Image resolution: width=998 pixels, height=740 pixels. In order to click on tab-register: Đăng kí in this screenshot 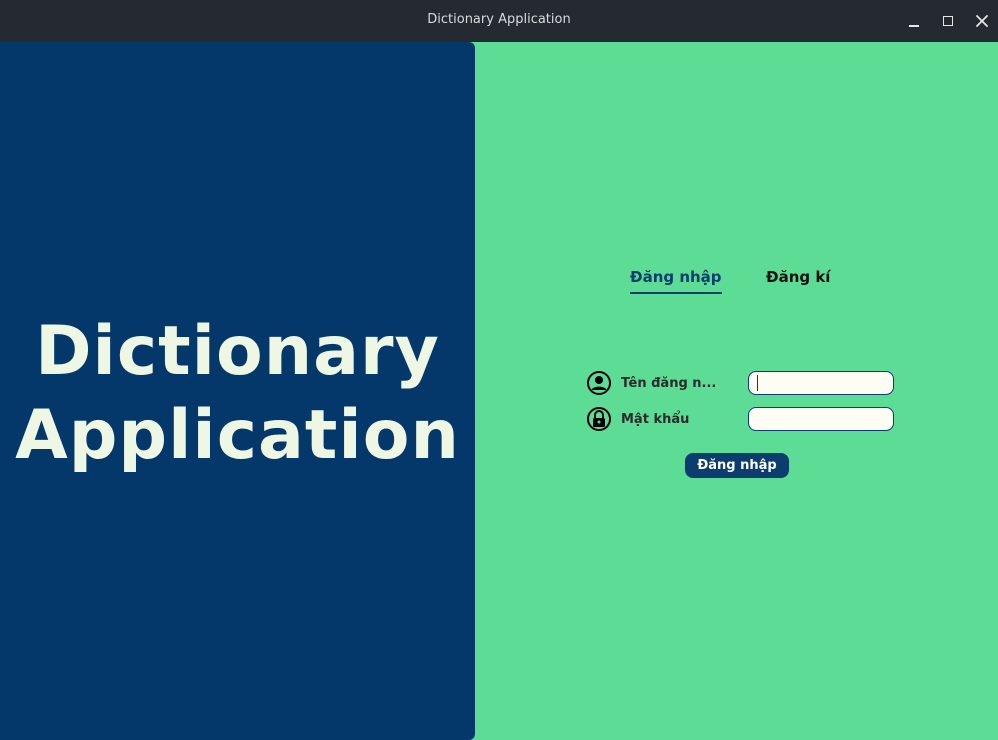, I will do `click(798, 277)`.